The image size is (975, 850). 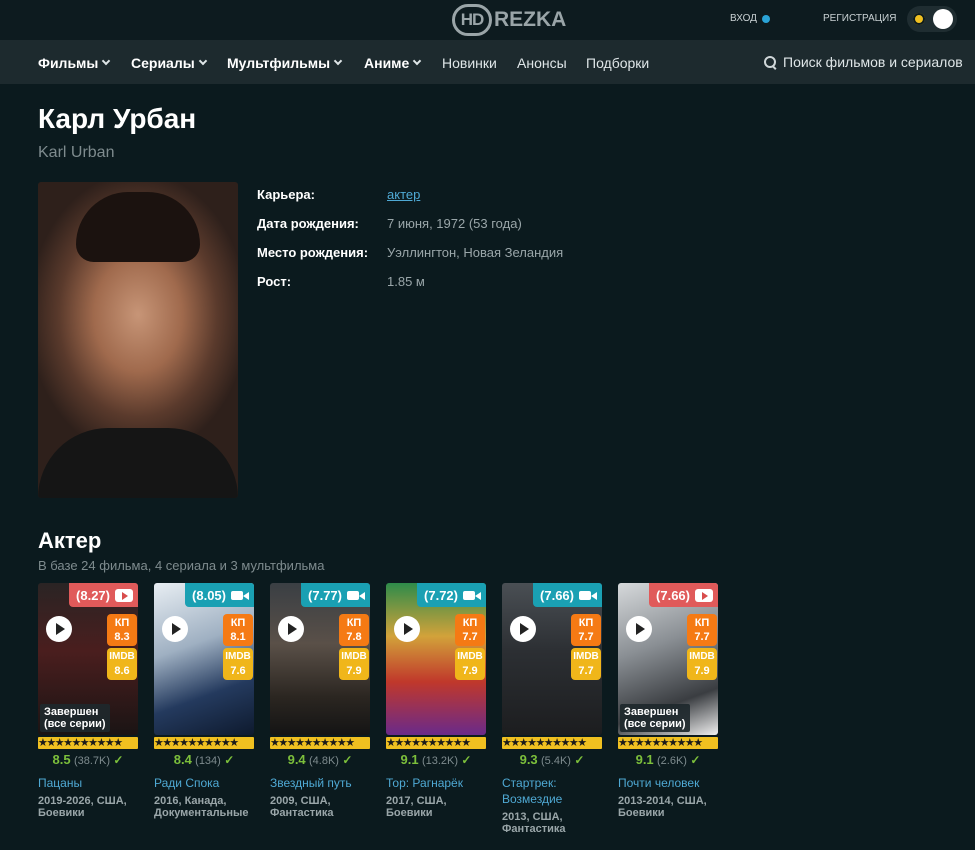 I want to click on film-poster: (7.77) КП 7.8 IMDB 7.9, so click(x=320, y=659).